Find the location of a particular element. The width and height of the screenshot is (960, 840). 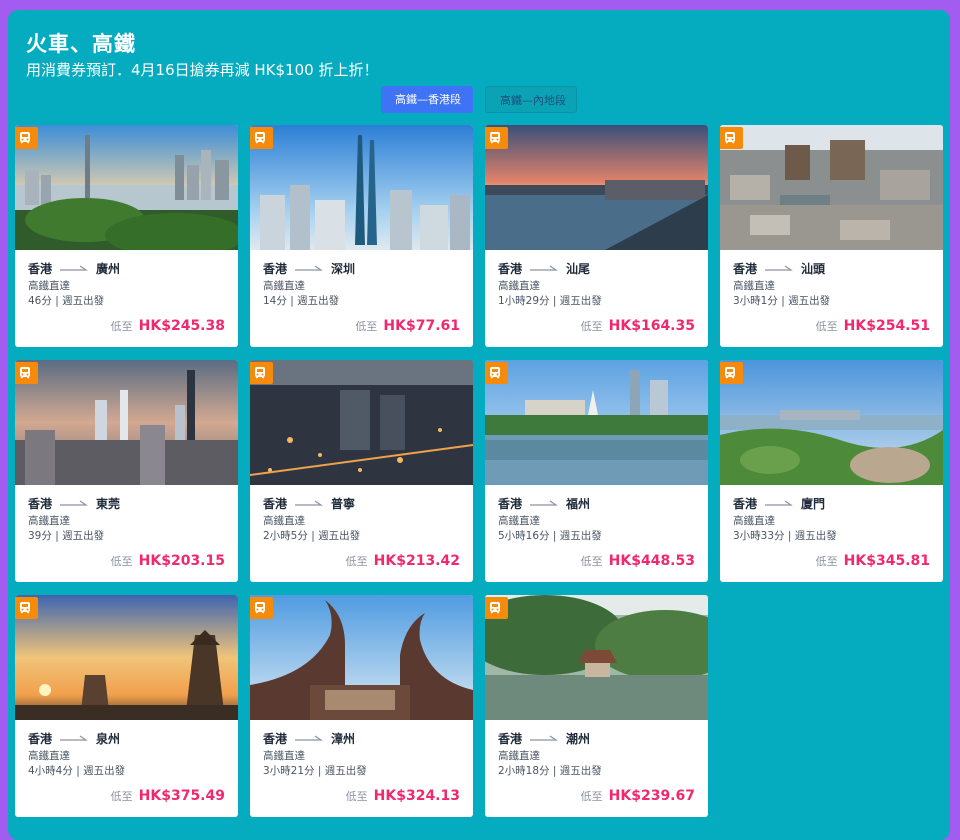

route: 香港 普寧 is located at coordinates (309, 503).